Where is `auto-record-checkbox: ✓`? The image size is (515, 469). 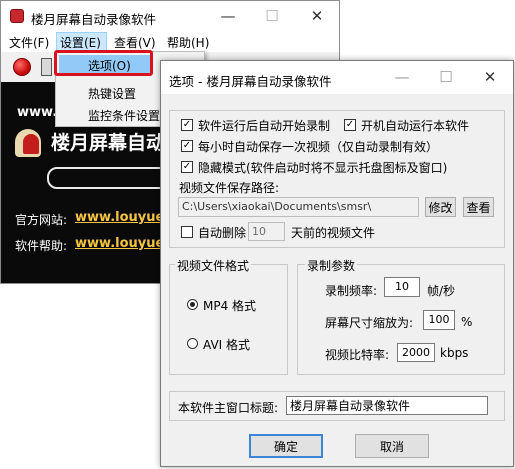
auto-record-checkbox: ✓ is located at coordinates (187, 125).